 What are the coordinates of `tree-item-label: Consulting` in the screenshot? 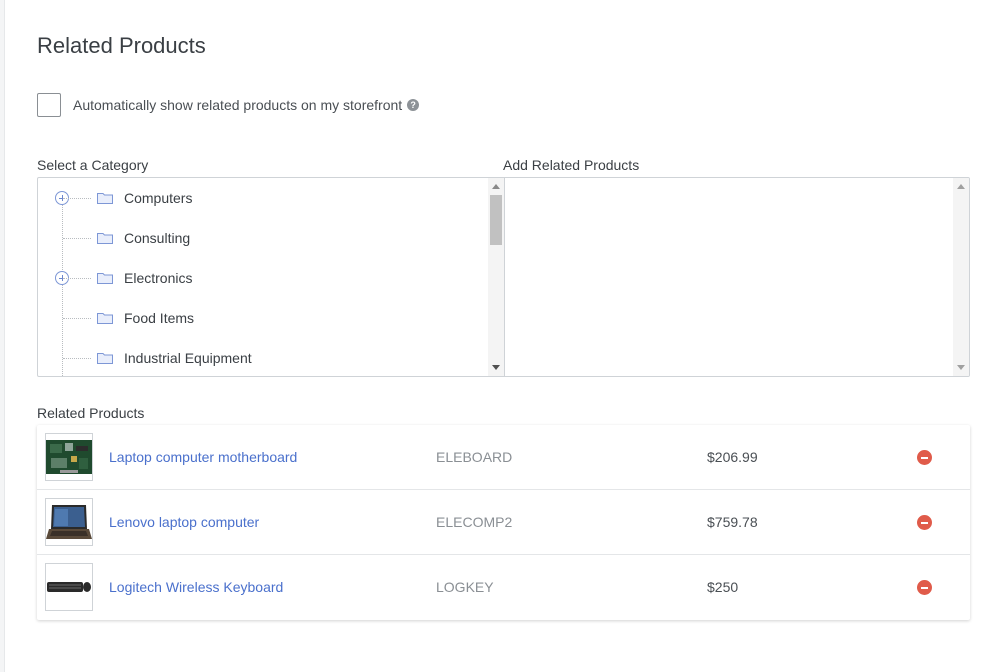 It's located at (157, 238).